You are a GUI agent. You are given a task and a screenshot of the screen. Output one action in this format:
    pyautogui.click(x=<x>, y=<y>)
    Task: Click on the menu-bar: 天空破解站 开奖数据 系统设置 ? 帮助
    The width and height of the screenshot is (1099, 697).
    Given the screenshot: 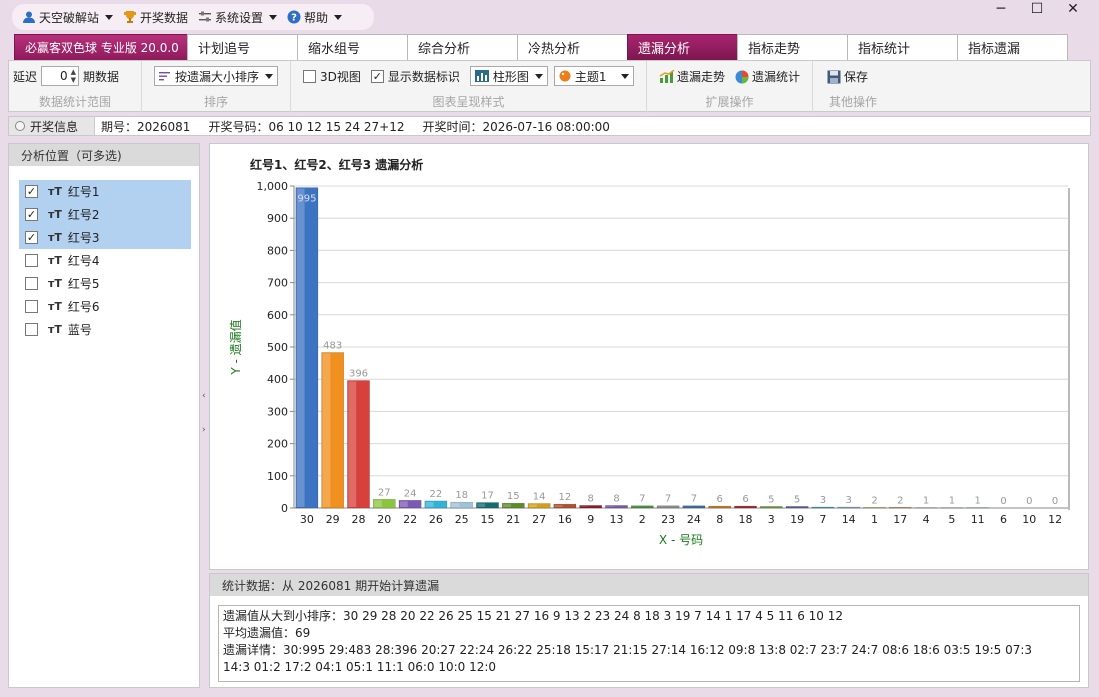 What is the action you would take?
    pyautogui.click(x=193, y=17)
    